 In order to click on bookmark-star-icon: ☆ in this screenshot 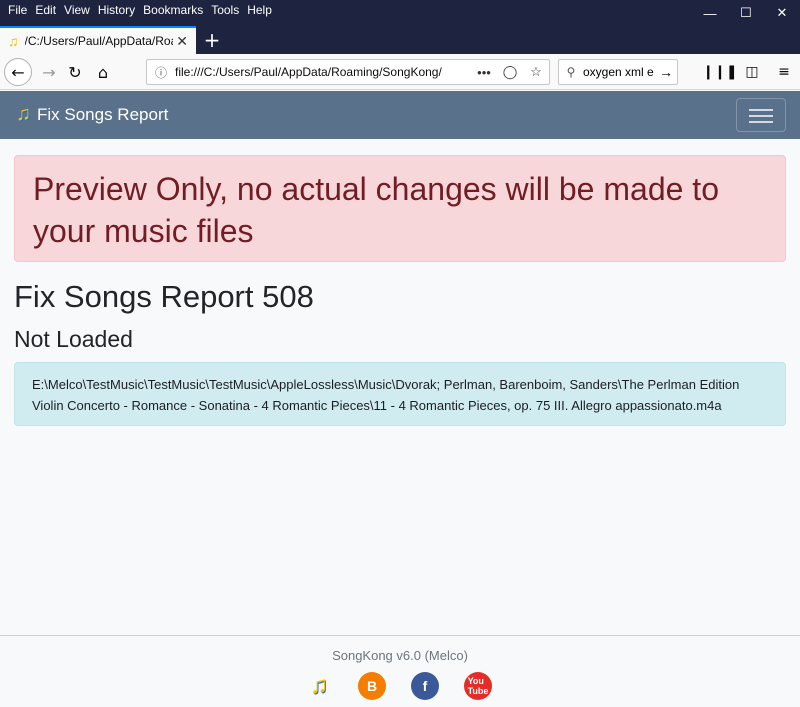, I will do `click(536, 72)`.